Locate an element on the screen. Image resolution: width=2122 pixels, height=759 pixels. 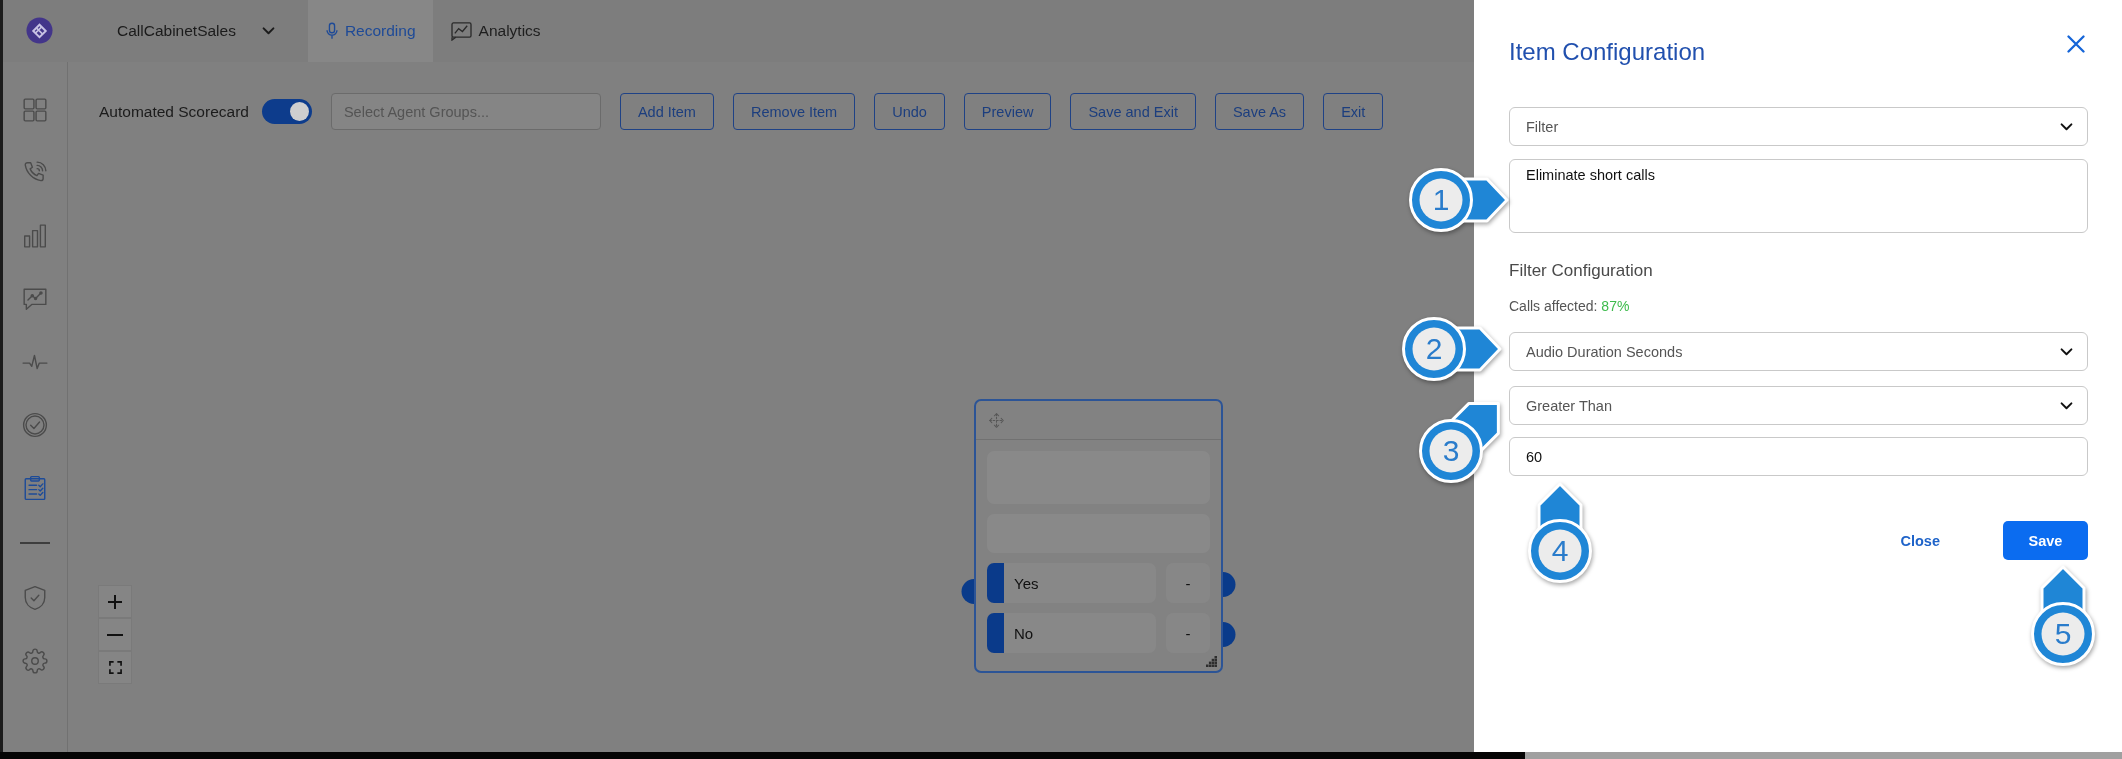
close-icon is located at coordinates (2076, 44).